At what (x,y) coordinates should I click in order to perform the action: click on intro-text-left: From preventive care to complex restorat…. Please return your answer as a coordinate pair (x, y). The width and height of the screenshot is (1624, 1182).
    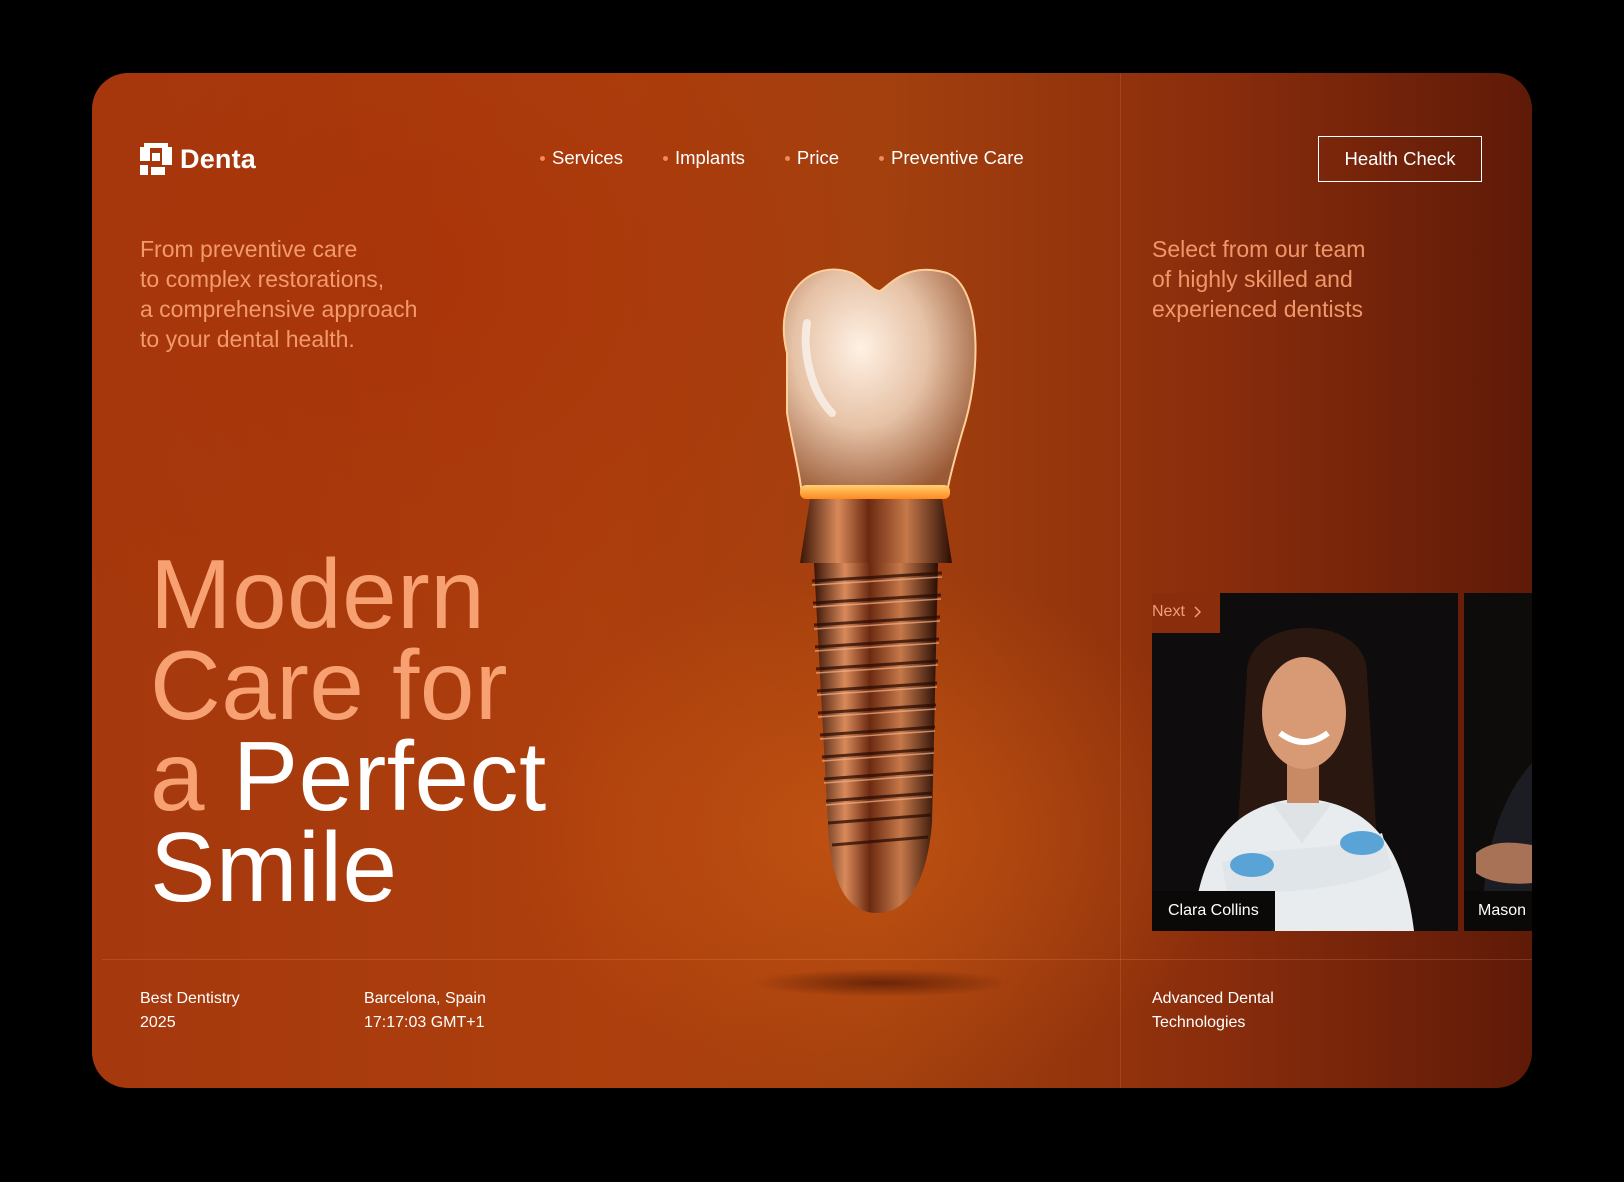
    Looking at the image, I should click on (310, 294).